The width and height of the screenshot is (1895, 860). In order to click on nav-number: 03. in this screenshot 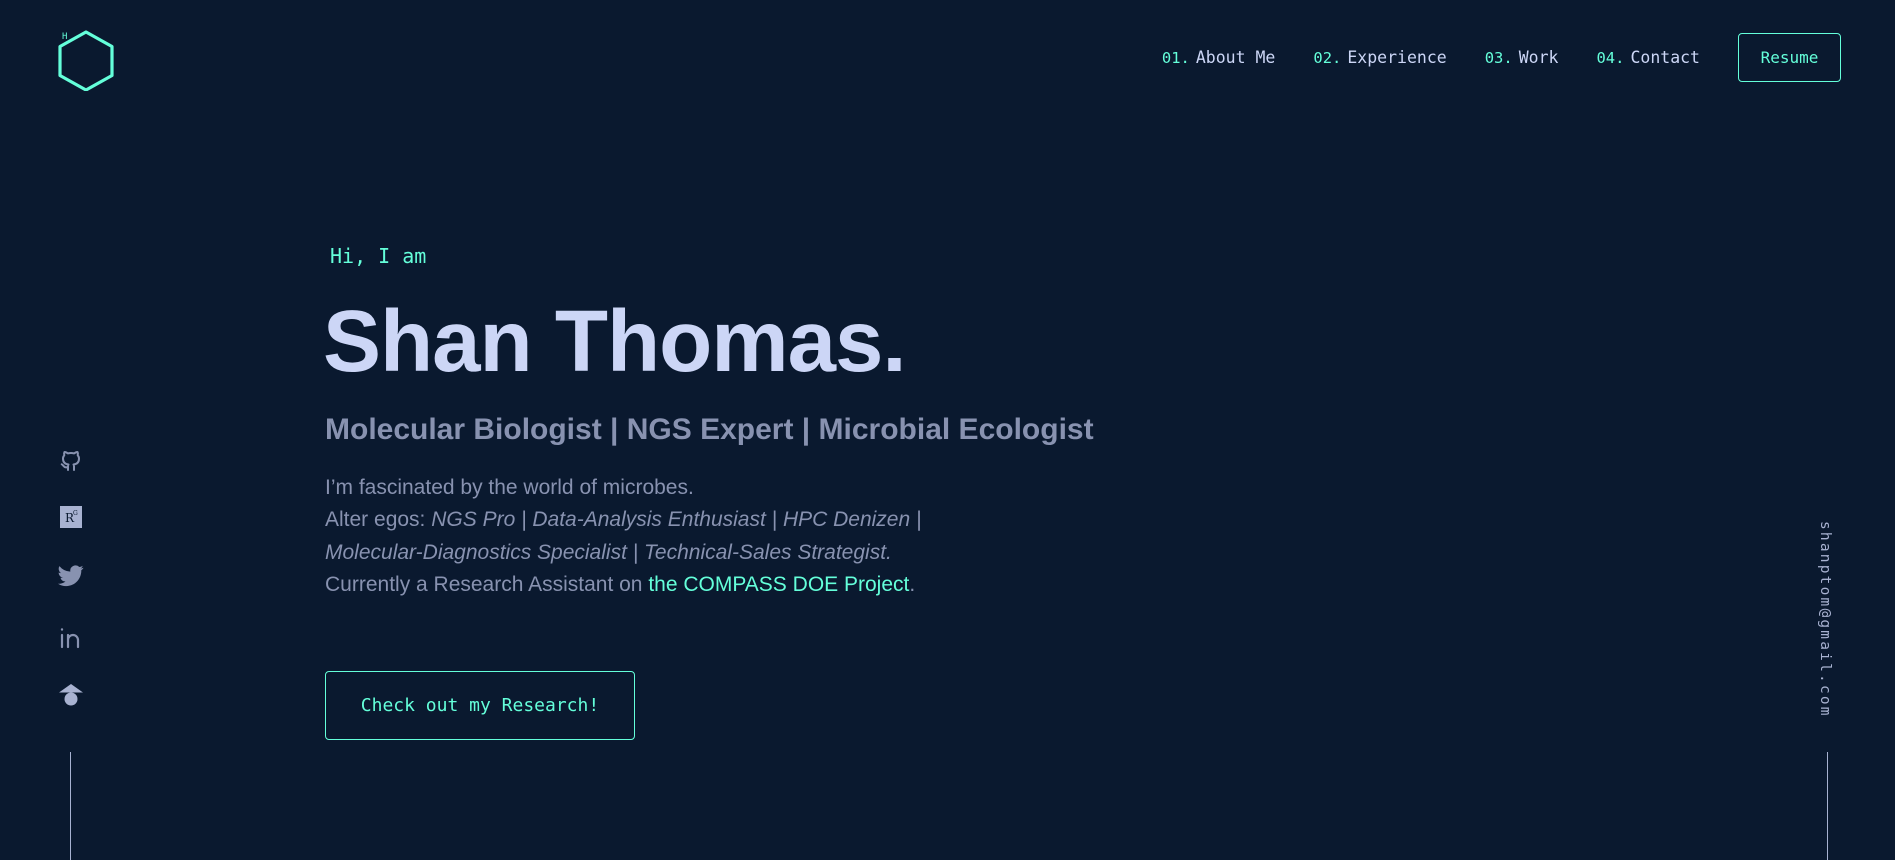, I will do `click(1498, 57)`.